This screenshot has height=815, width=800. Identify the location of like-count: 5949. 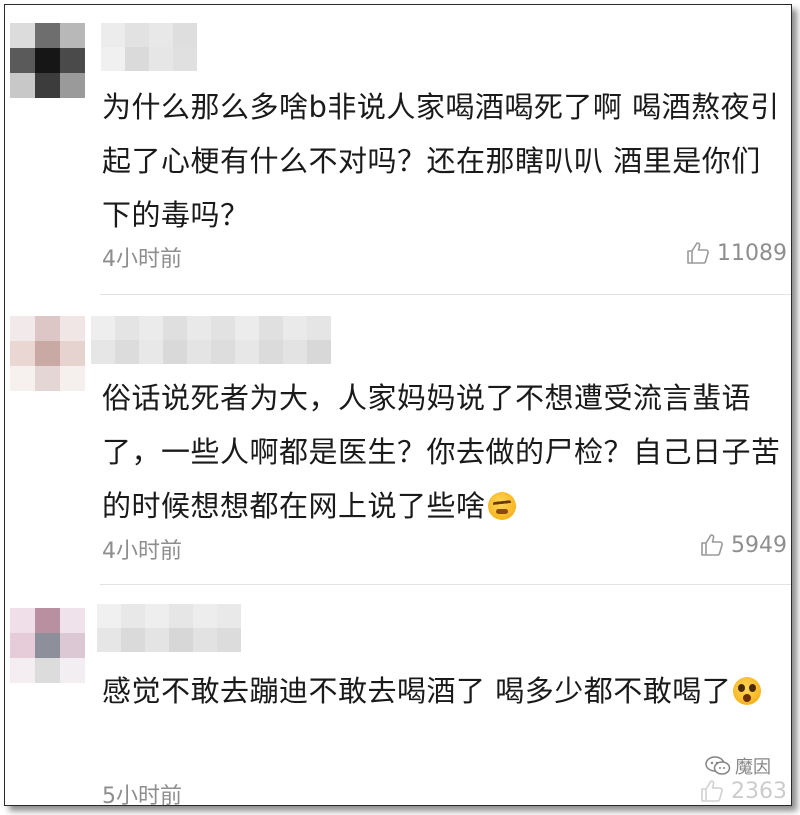
(759, 545).